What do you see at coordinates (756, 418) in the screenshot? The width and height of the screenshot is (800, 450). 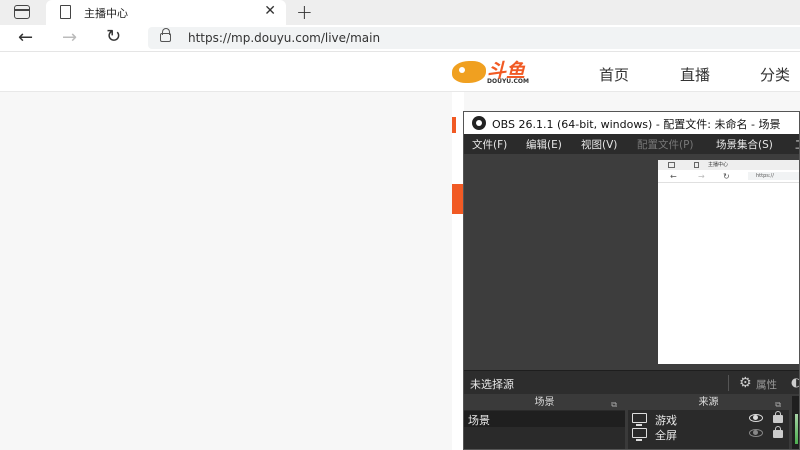 I see `eye-icon` at bounding box center [756, 418].